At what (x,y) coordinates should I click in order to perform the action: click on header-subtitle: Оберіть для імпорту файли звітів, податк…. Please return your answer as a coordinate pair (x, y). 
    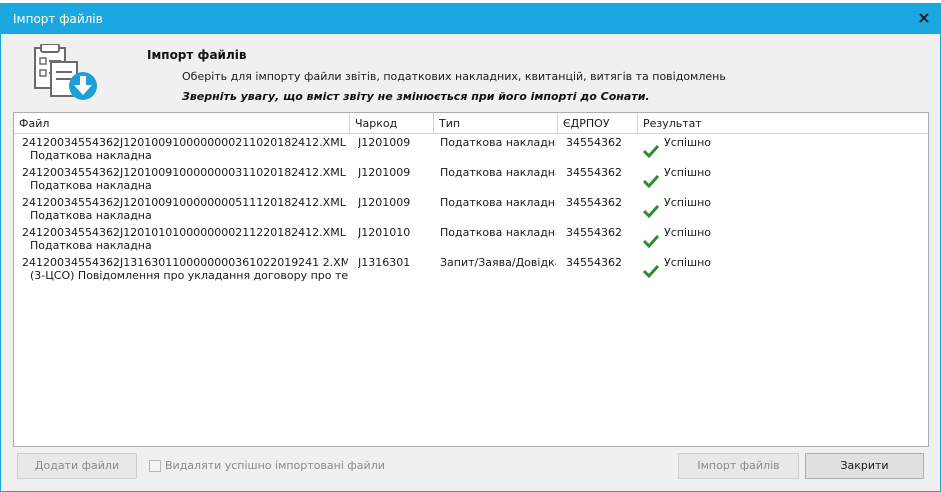
    Looking at the image, I should click on (454, 76).